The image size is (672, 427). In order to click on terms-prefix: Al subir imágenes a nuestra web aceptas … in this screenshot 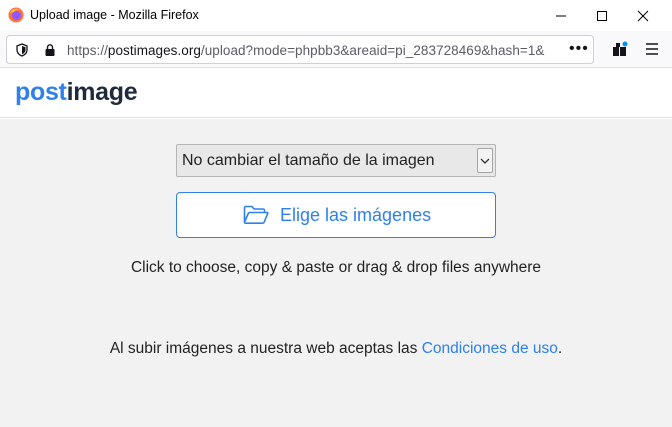, I will do `click(265, 348)`.